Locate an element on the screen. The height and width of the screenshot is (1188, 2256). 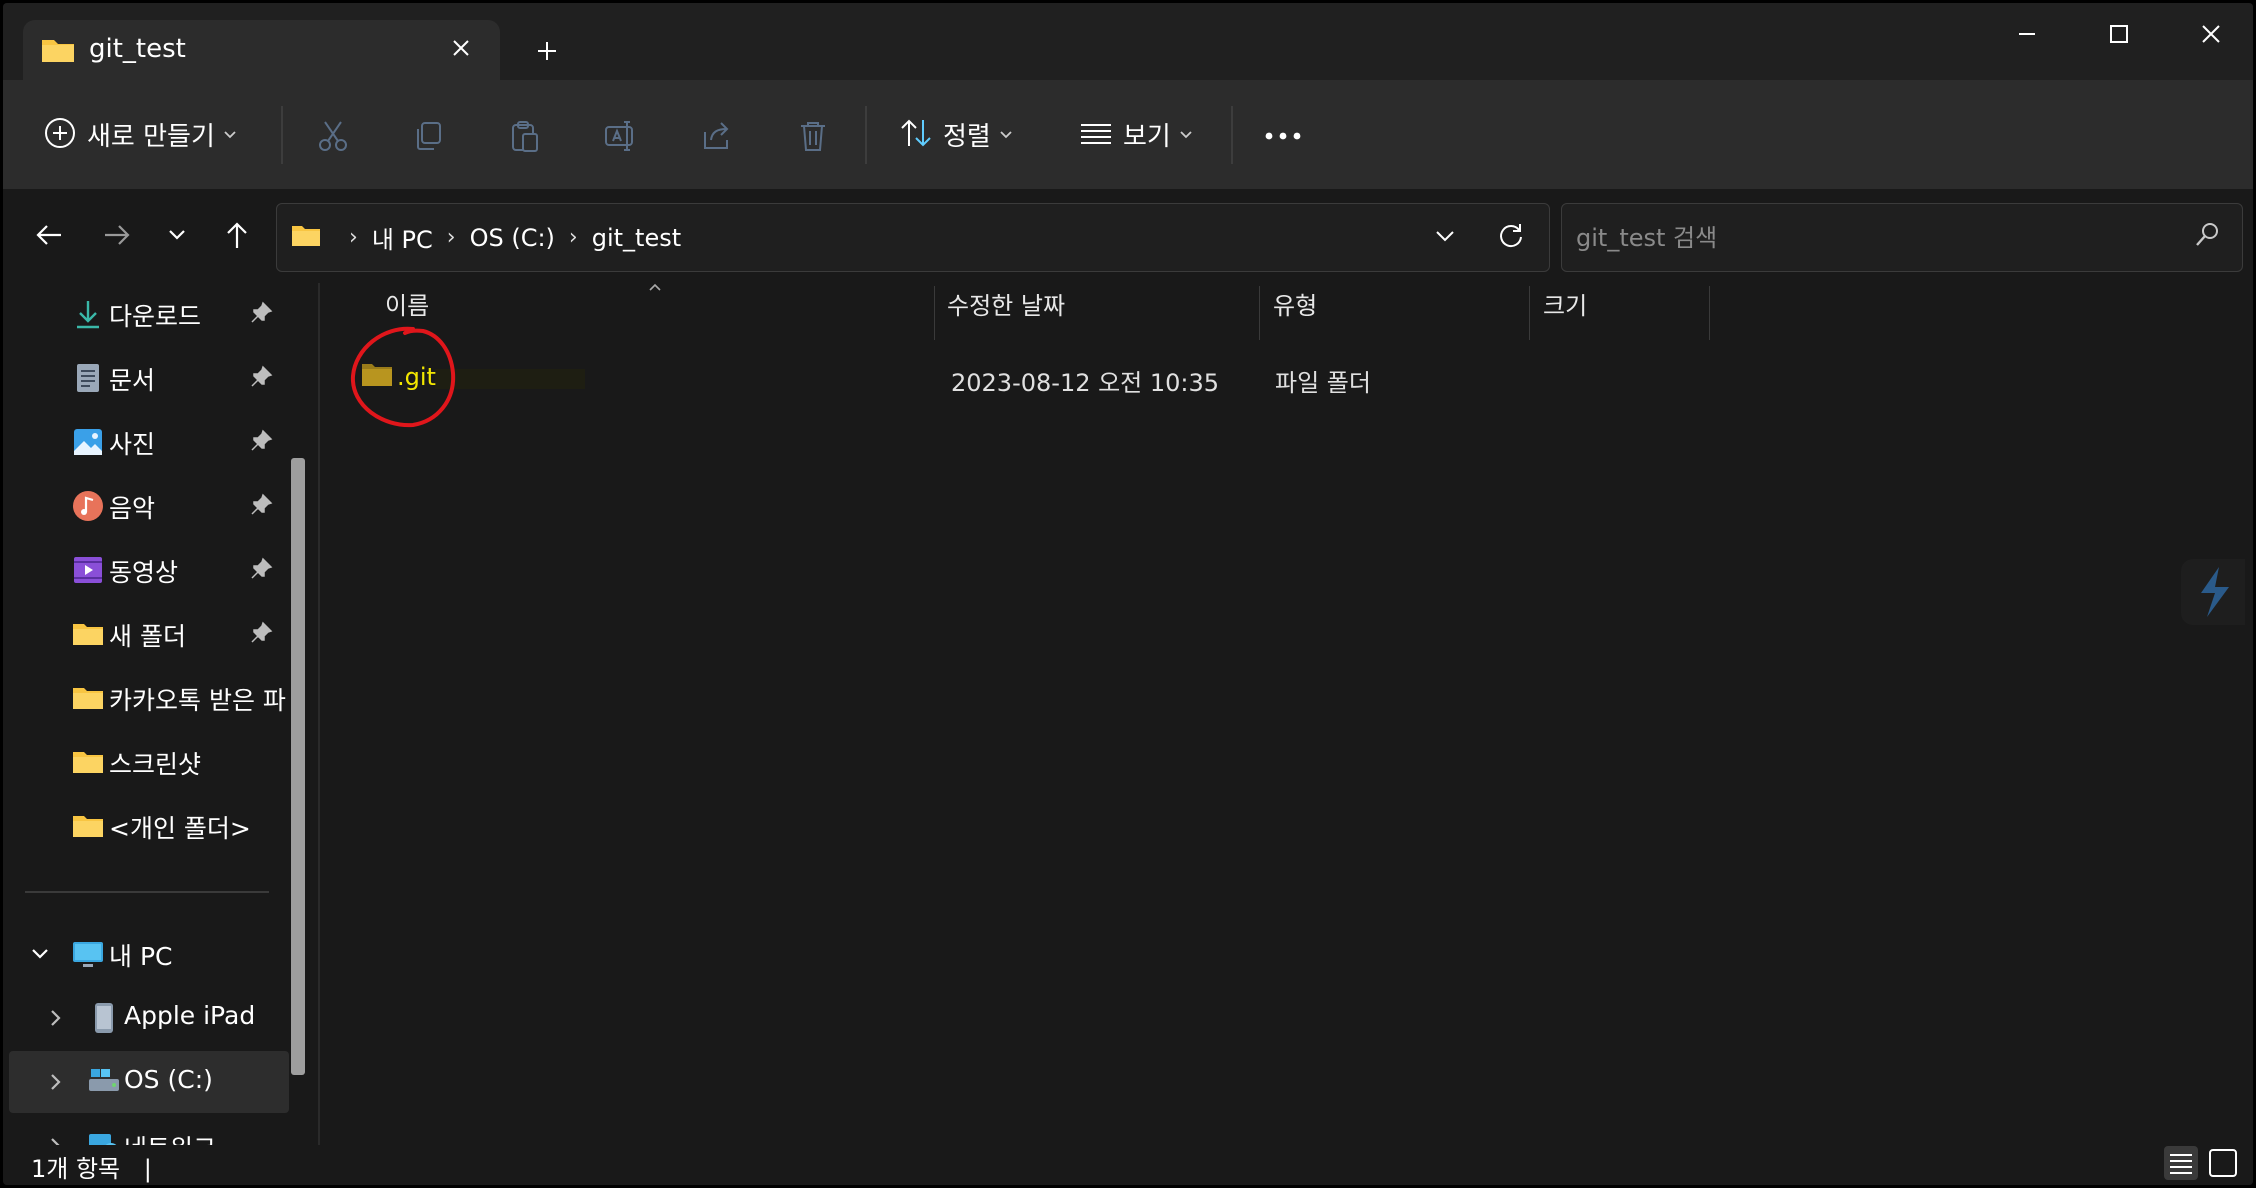
sidebar-item-os-c: OS (C:) is located at coordinates (149, 1082).